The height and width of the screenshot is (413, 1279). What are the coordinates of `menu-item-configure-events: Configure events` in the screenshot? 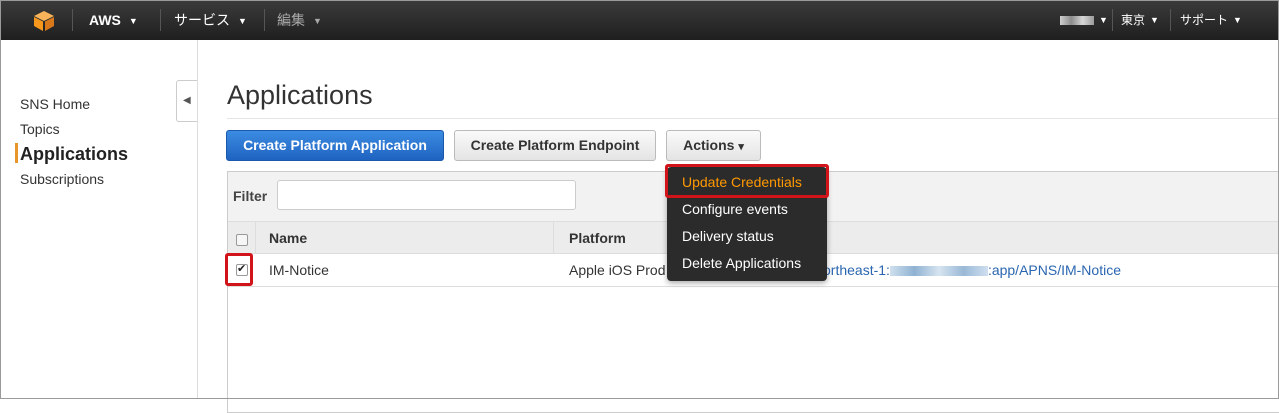 It's located at (735, 209).